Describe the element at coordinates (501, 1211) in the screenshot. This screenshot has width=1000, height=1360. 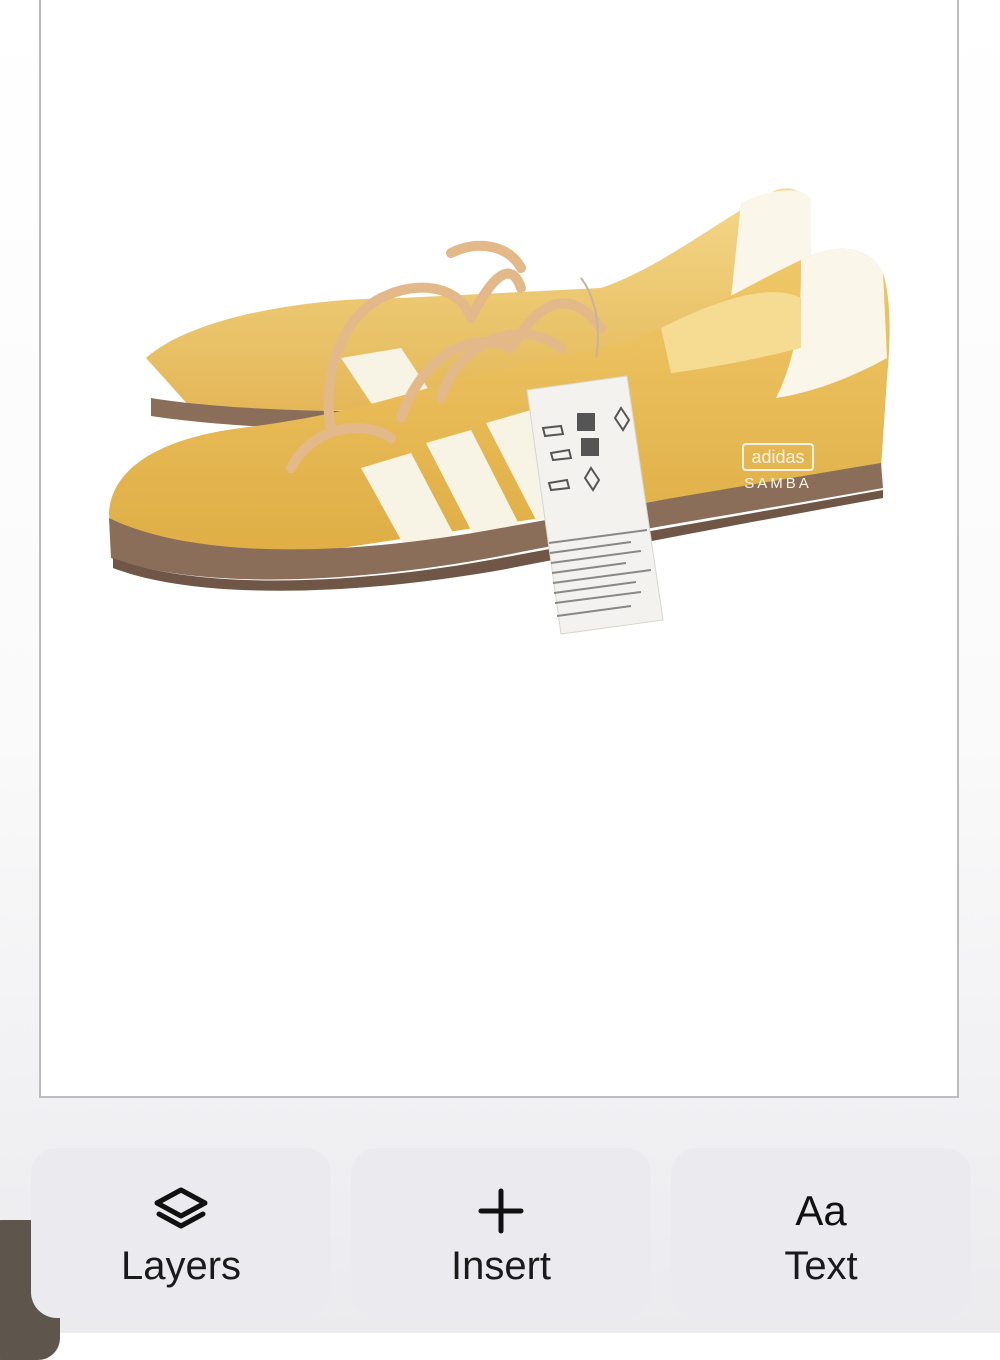
I see `plus-icon` at that location.